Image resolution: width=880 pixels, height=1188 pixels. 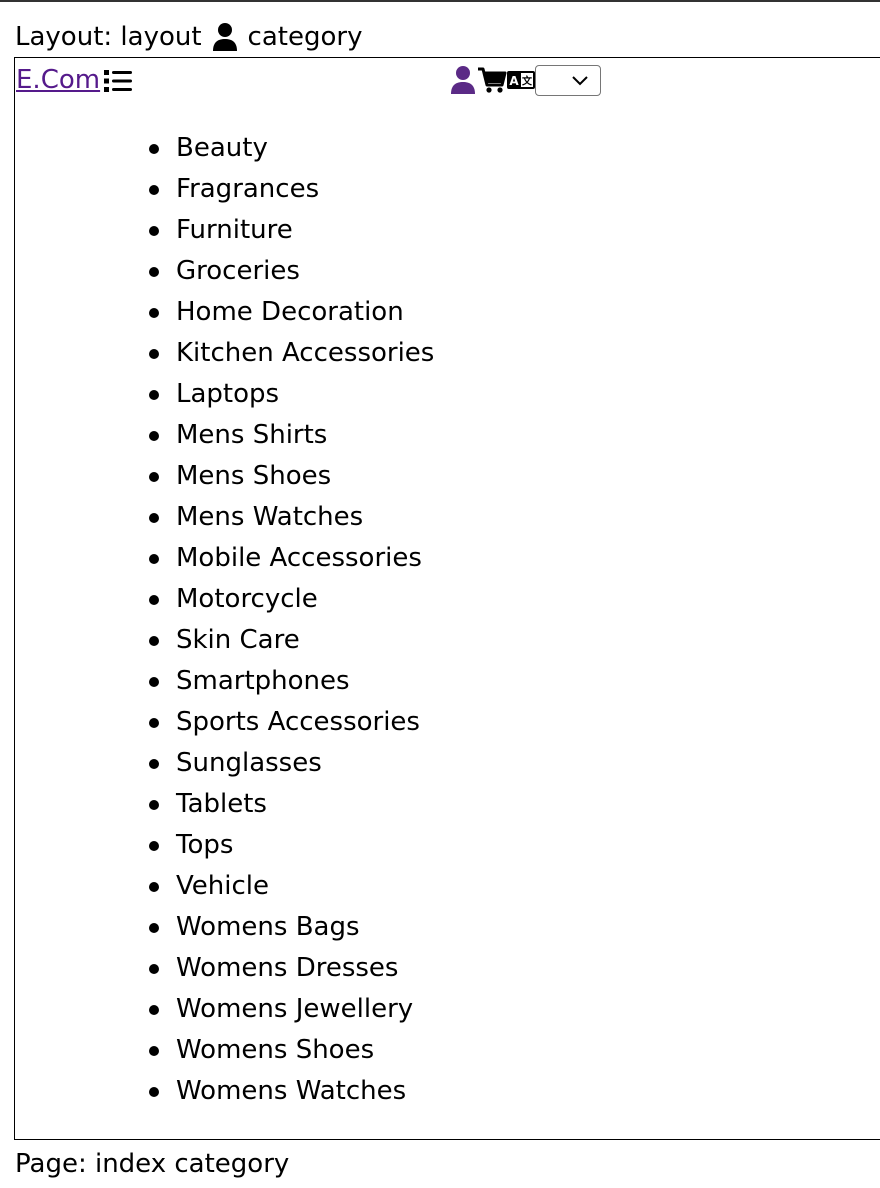 I want to click on chevron-down-icon, so click(x=580, y=80).